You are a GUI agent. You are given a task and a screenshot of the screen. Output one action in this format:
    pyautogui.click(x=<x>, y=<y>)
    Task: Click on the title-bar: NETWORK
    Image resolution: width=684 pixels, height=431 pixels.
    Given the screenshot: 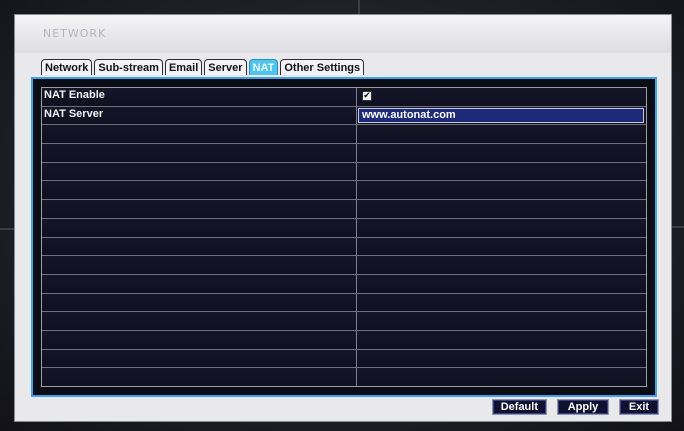 What is the action you would take?
    pyautogui.click(x=343, y=34)
    